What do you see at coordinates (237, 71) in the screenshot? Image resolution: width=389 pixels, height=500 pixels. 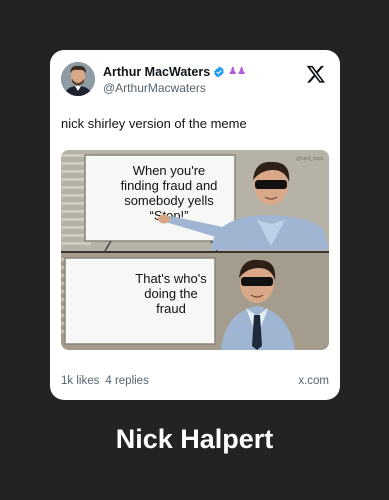 I see `people-emoji-icon: ♟♟` at bounding box center [237, 71].